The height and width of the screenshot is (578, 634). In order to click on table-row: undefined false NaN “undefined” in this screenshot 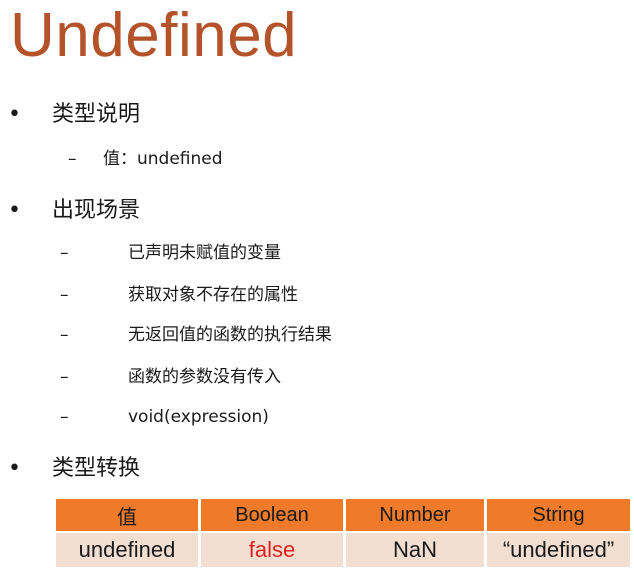, I will do `click(343, 549)`.